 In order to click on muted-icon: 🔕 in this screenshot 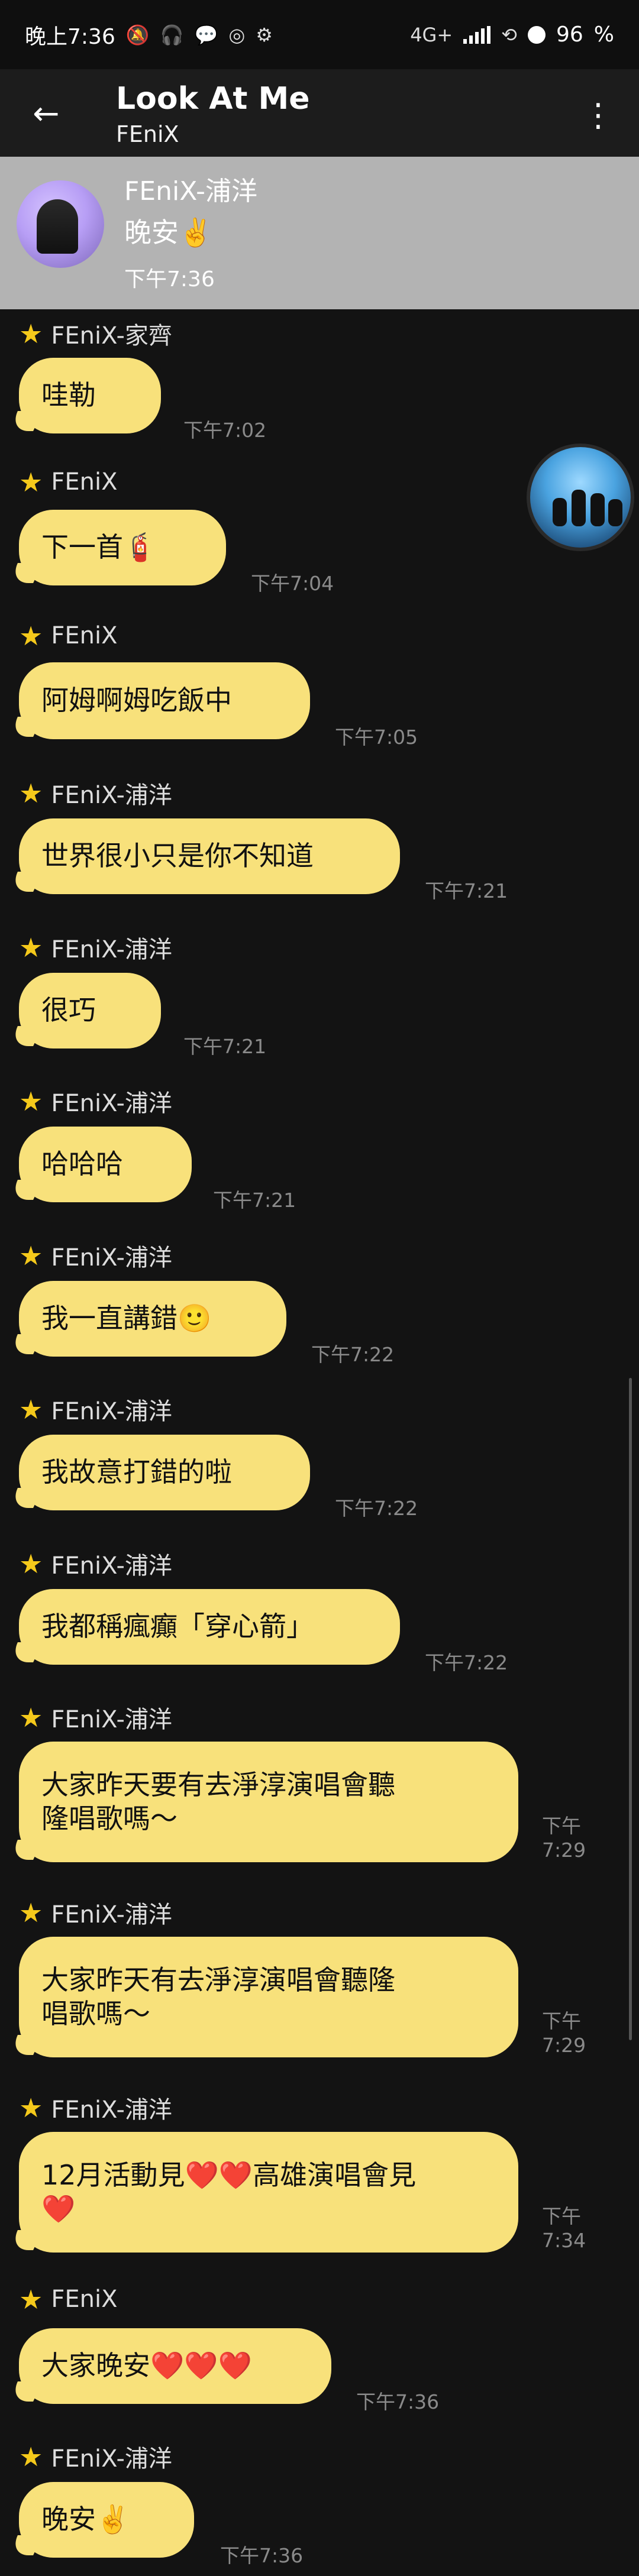, I will do `click(137, 35)`.